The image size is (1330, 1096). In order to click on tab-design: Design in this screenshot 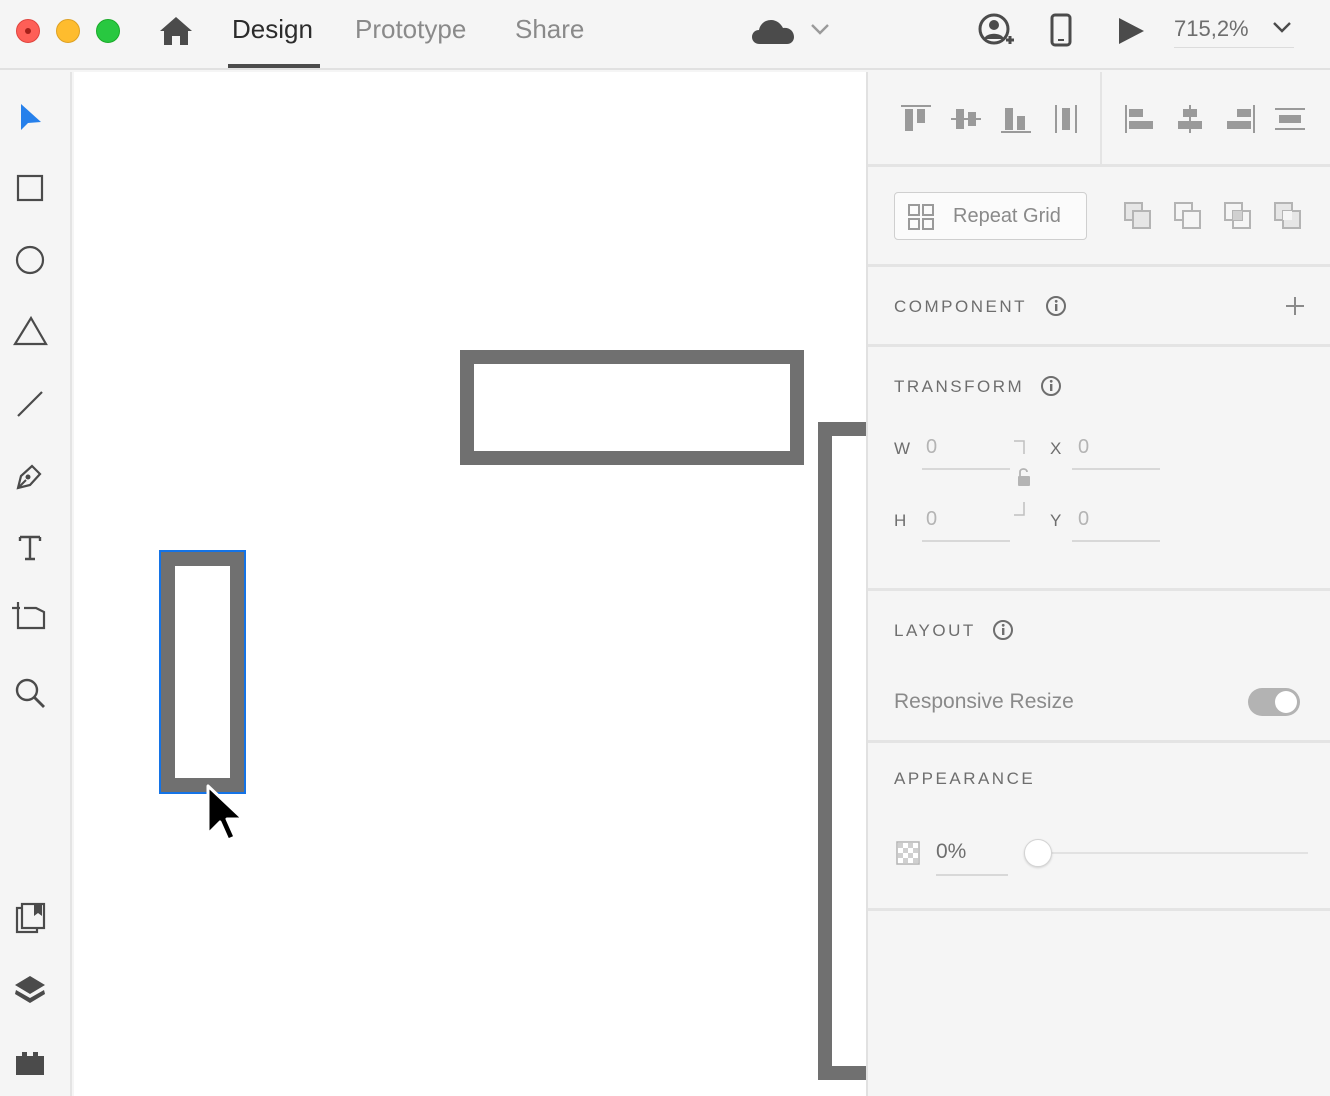, I will do `click(272, 41)`.